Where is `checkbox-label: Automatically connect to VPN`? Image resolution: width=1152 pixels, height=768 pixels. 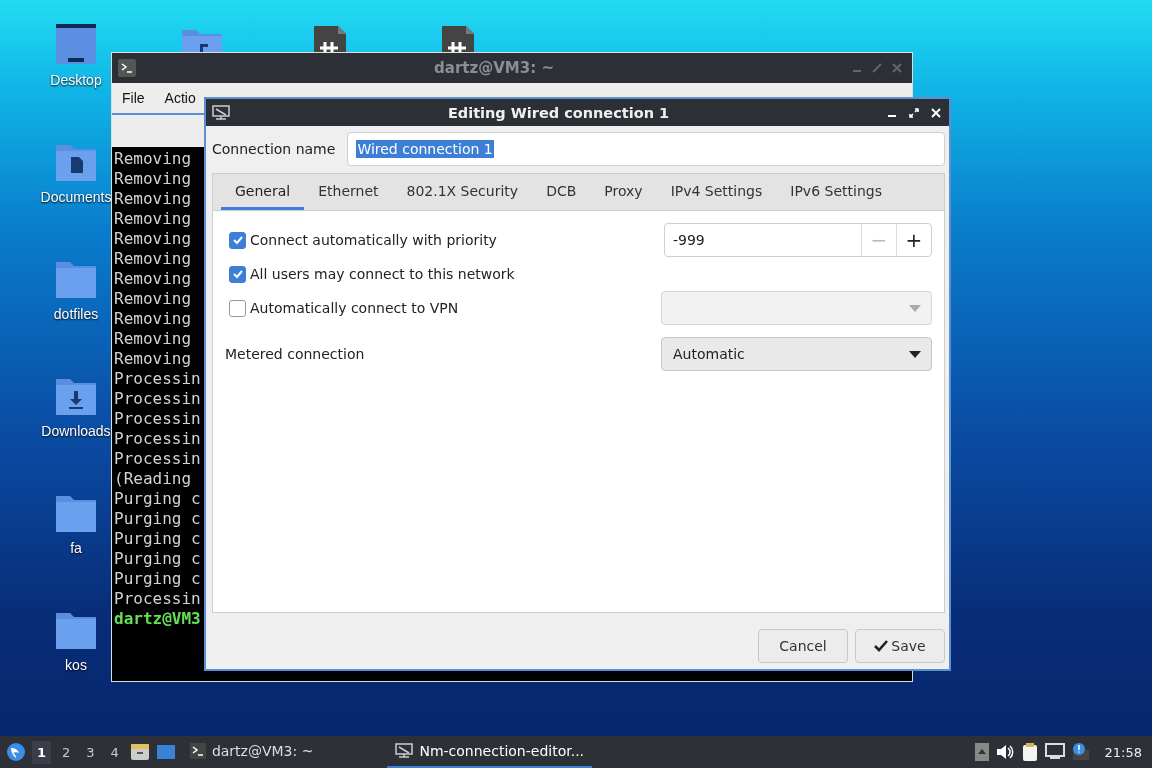 checkbox-label: Automatically connect to VPN is located at coordinates (354, 308).